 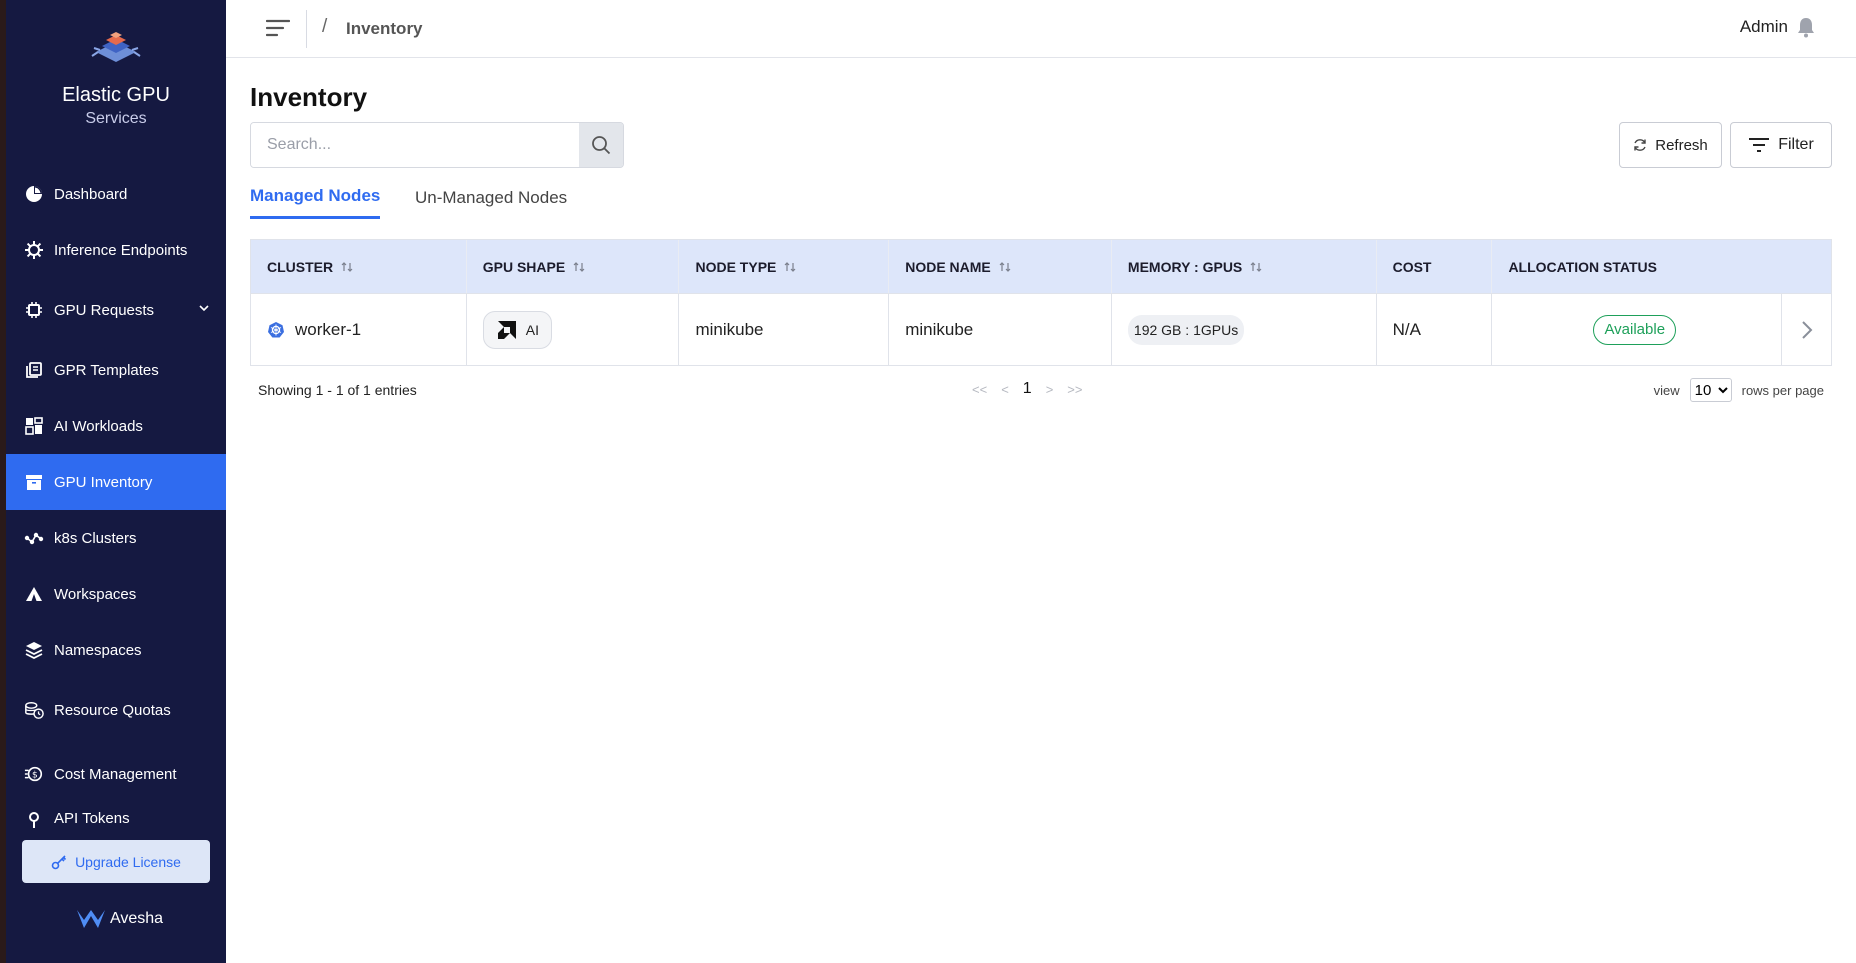 I want to click on cell-node-name: minikube, so click(x=1000, y=329).